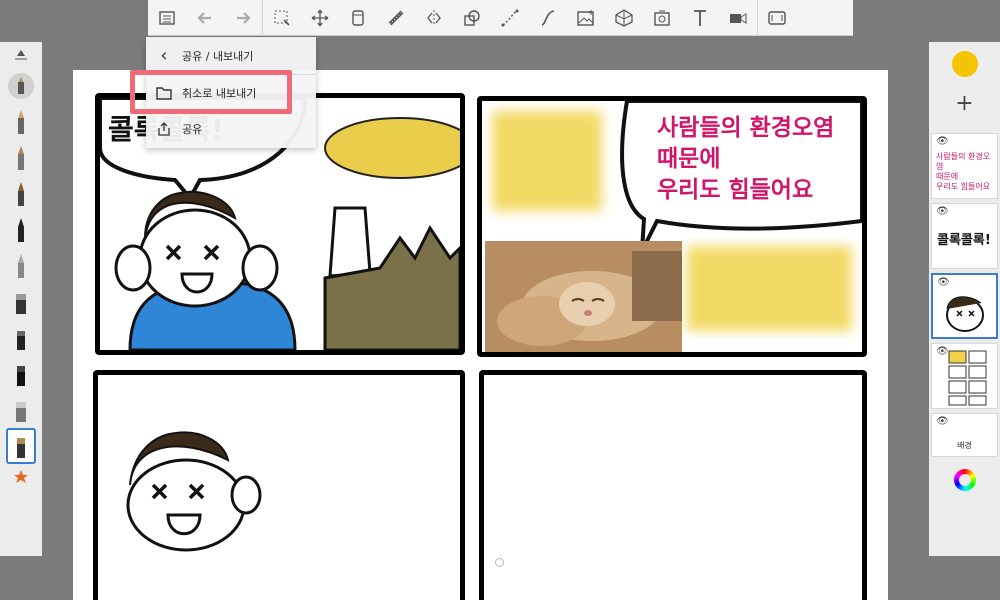 This screenshot has width=1000, height=600. I want to click on cursor-indicator, so click(499, 562).